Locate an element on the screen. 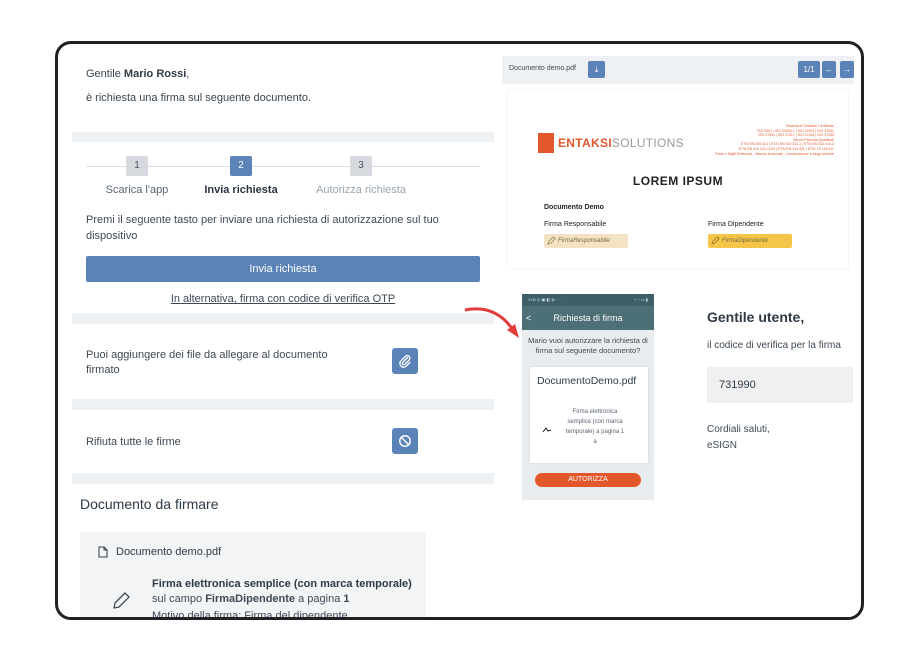 The image size is (920, 664). download-icon: ⤓ is located at coordinates (596, 69).